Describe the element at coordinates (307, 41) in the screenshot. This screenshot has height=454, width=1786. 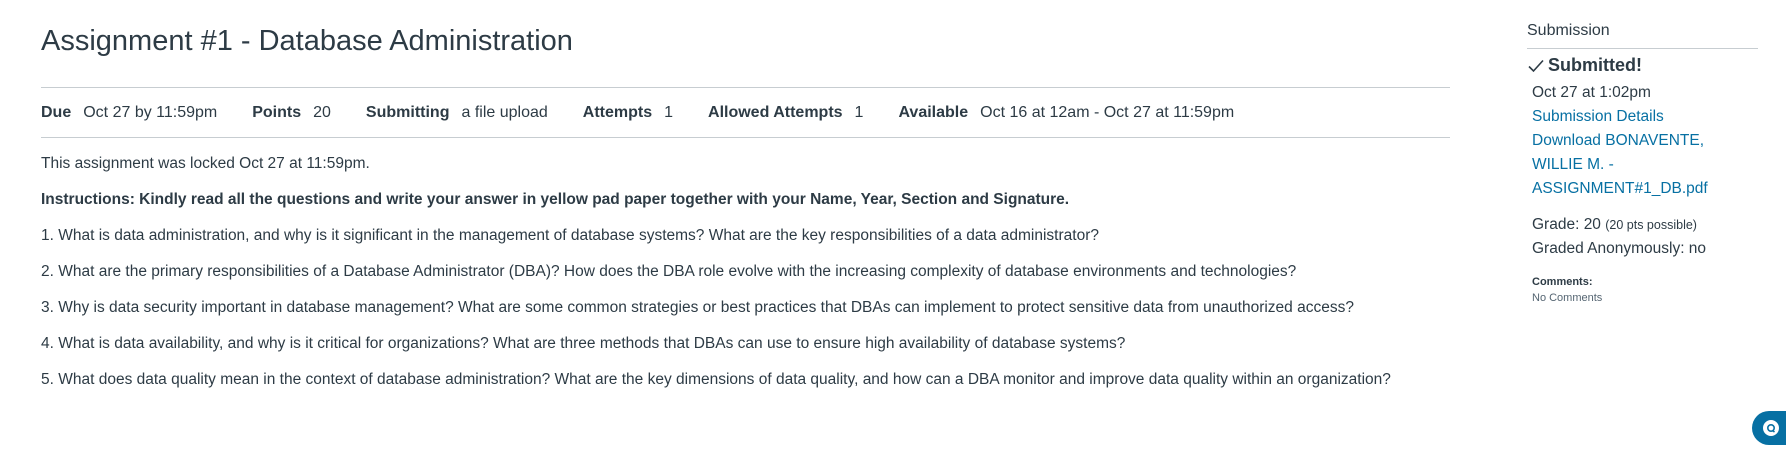
I see `page-title: Assignment #1 - Database Administration` at that location.